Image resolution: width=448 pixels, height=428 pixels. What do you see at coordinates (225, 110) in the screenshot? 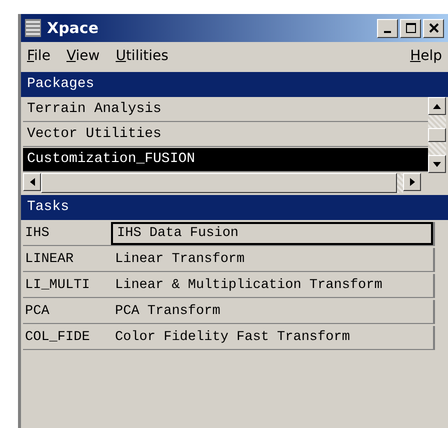
I see `package-item: Terrain Analysis` at bounding box center [225, 110].